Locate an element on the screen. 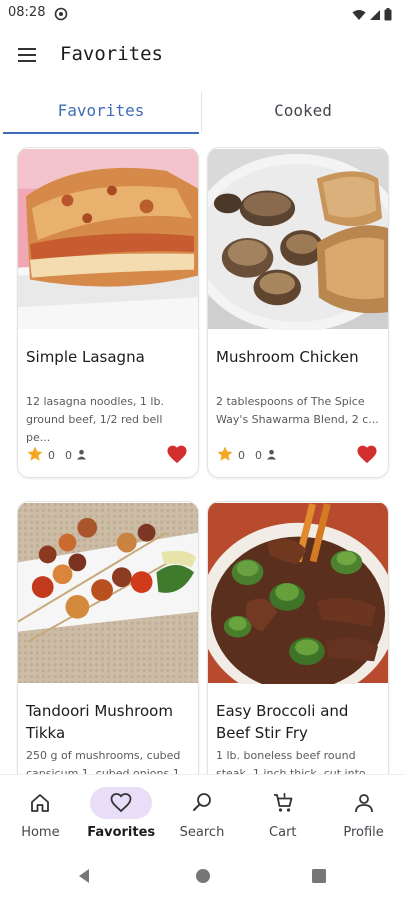  person-icon is located at coordinates (364, 803).